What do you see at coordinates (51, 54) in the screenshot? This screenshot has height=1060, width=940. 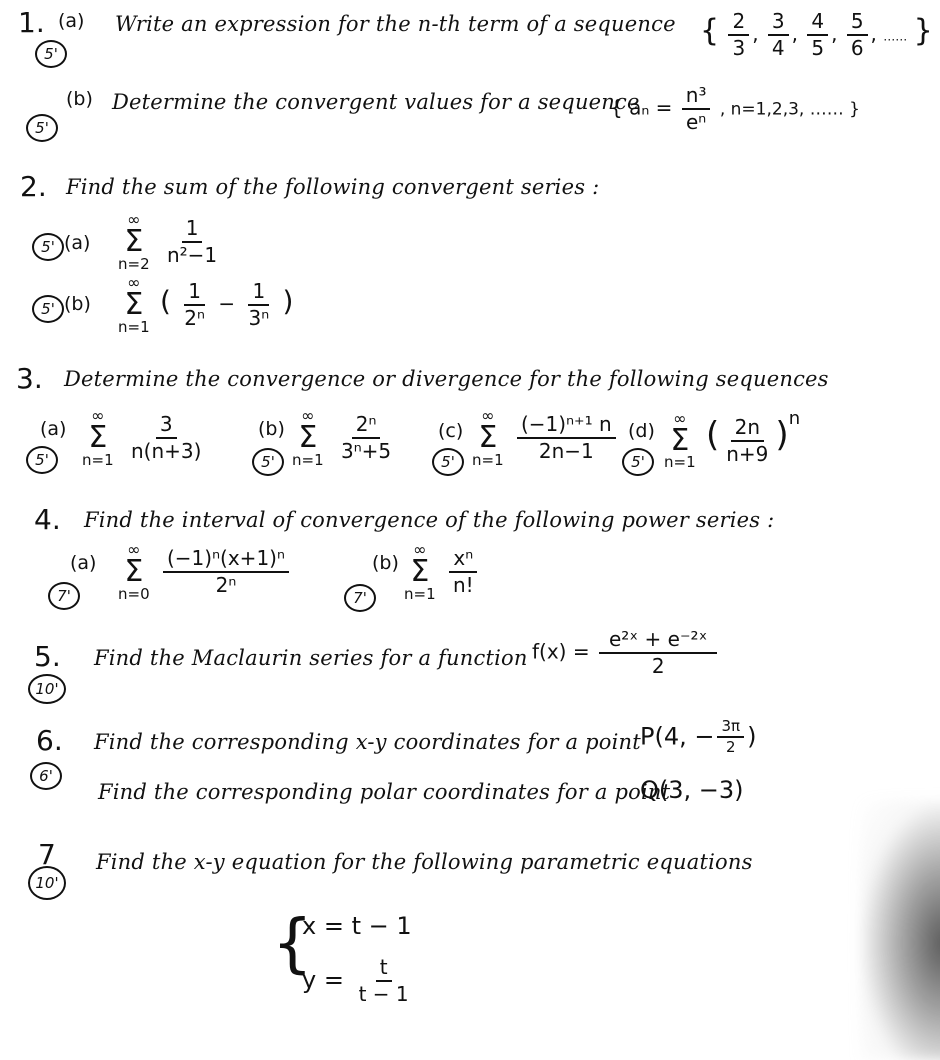 I see `q1a-points-badge: 5'` at bounding box center [51, 54].